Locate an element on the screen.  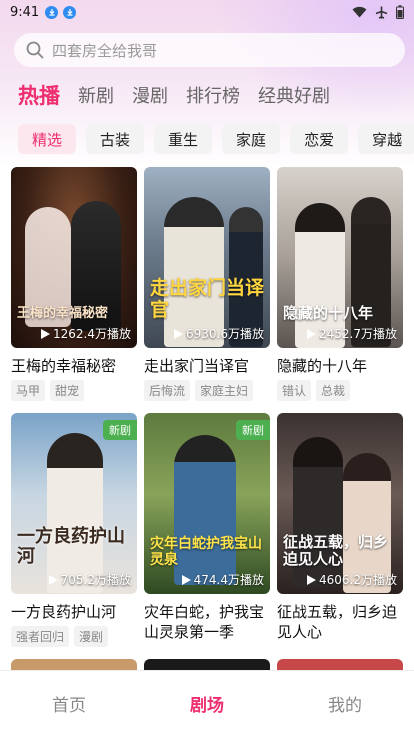
search-input: 四套房全给我哥 is located at coordinates (104, 50).